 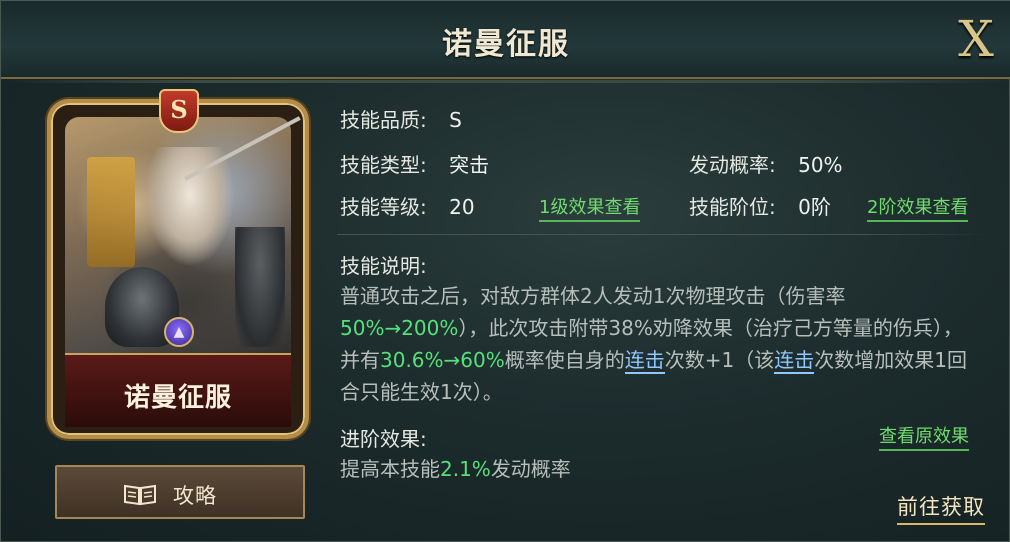 I want to click on card-name: 诺曼征服, so click(x=177, y=398).